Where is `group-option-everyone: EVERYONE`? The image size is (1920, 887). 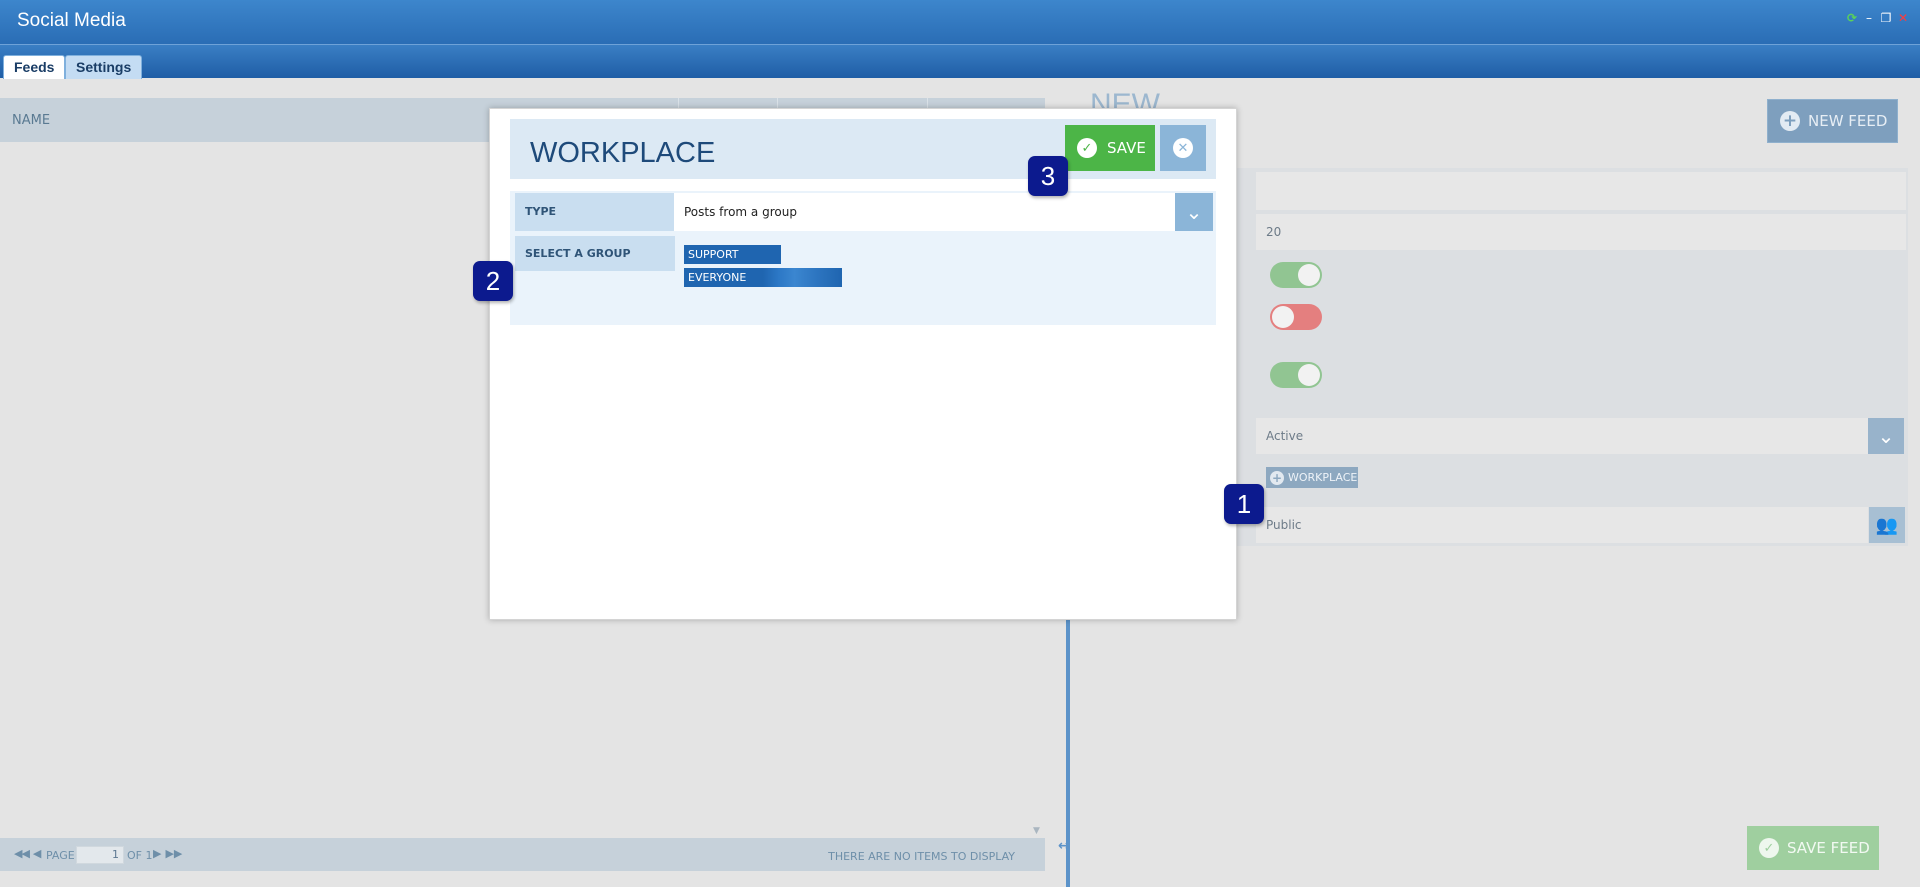
group-option-everyone: EVERYONE is located at coordinates (763, 277).